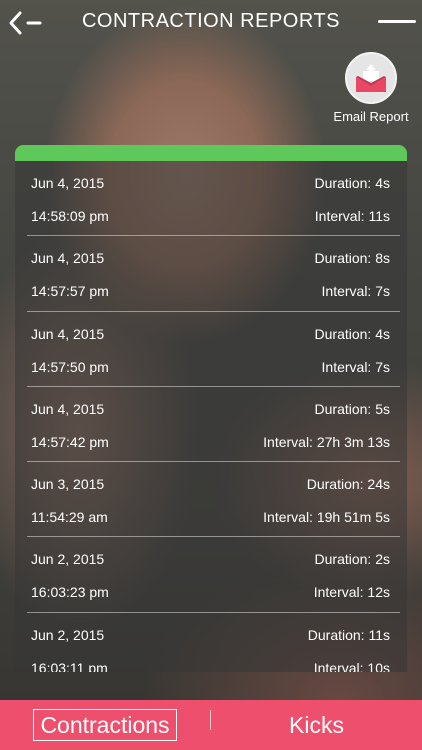 The image size is (422, 750). I want to click on tab-bar: Contractions Kicks, so click(211, 725).